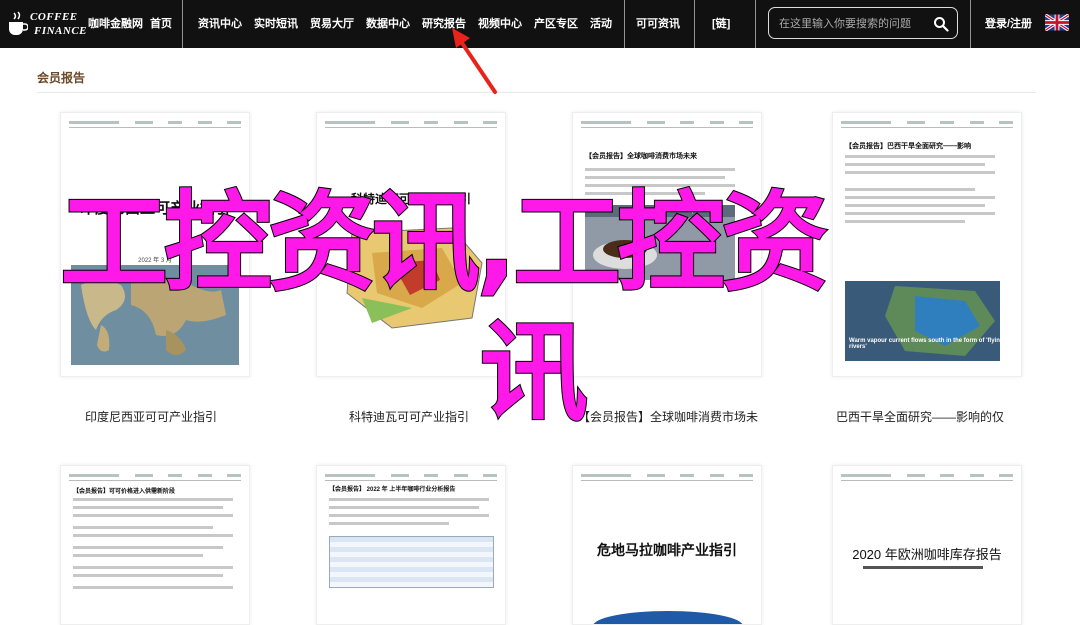 Image resolution: width=1080 pixels, height=625 pixels. I want to click on search-box, so click(863, 23).